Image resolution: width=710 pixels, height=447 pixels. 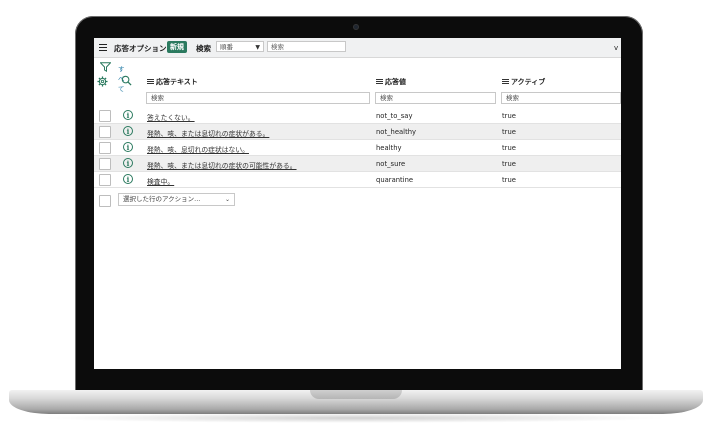 I want to click on table-row: i 発熱、咳、または息切れの症状がある。 not_healthy true, so click(x=357, y=132).